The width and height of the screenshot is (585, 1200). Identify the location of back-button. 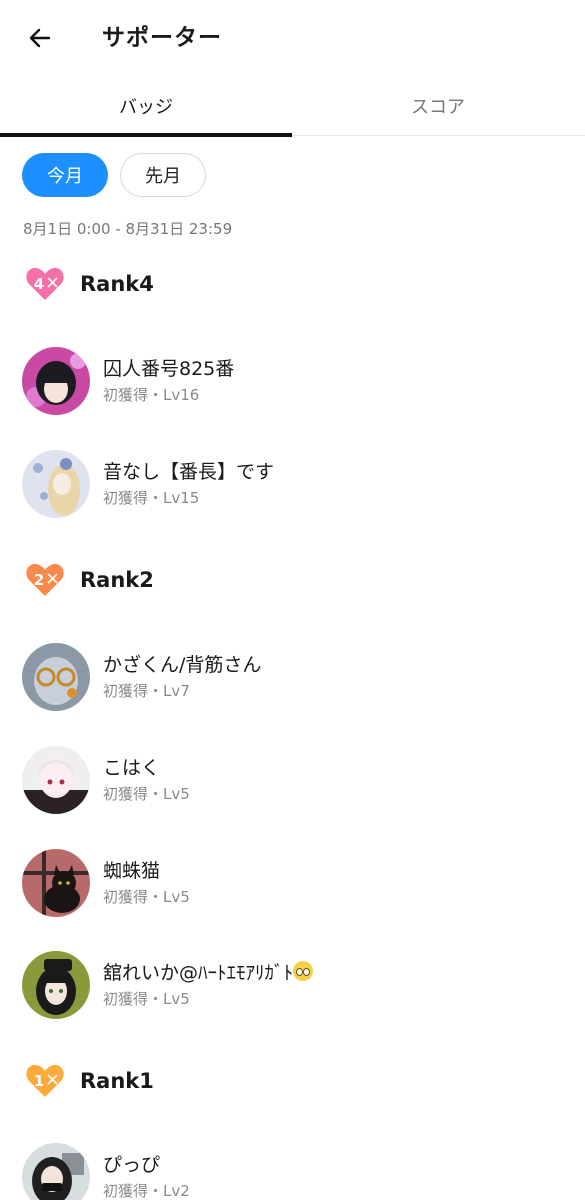
(40, 38).